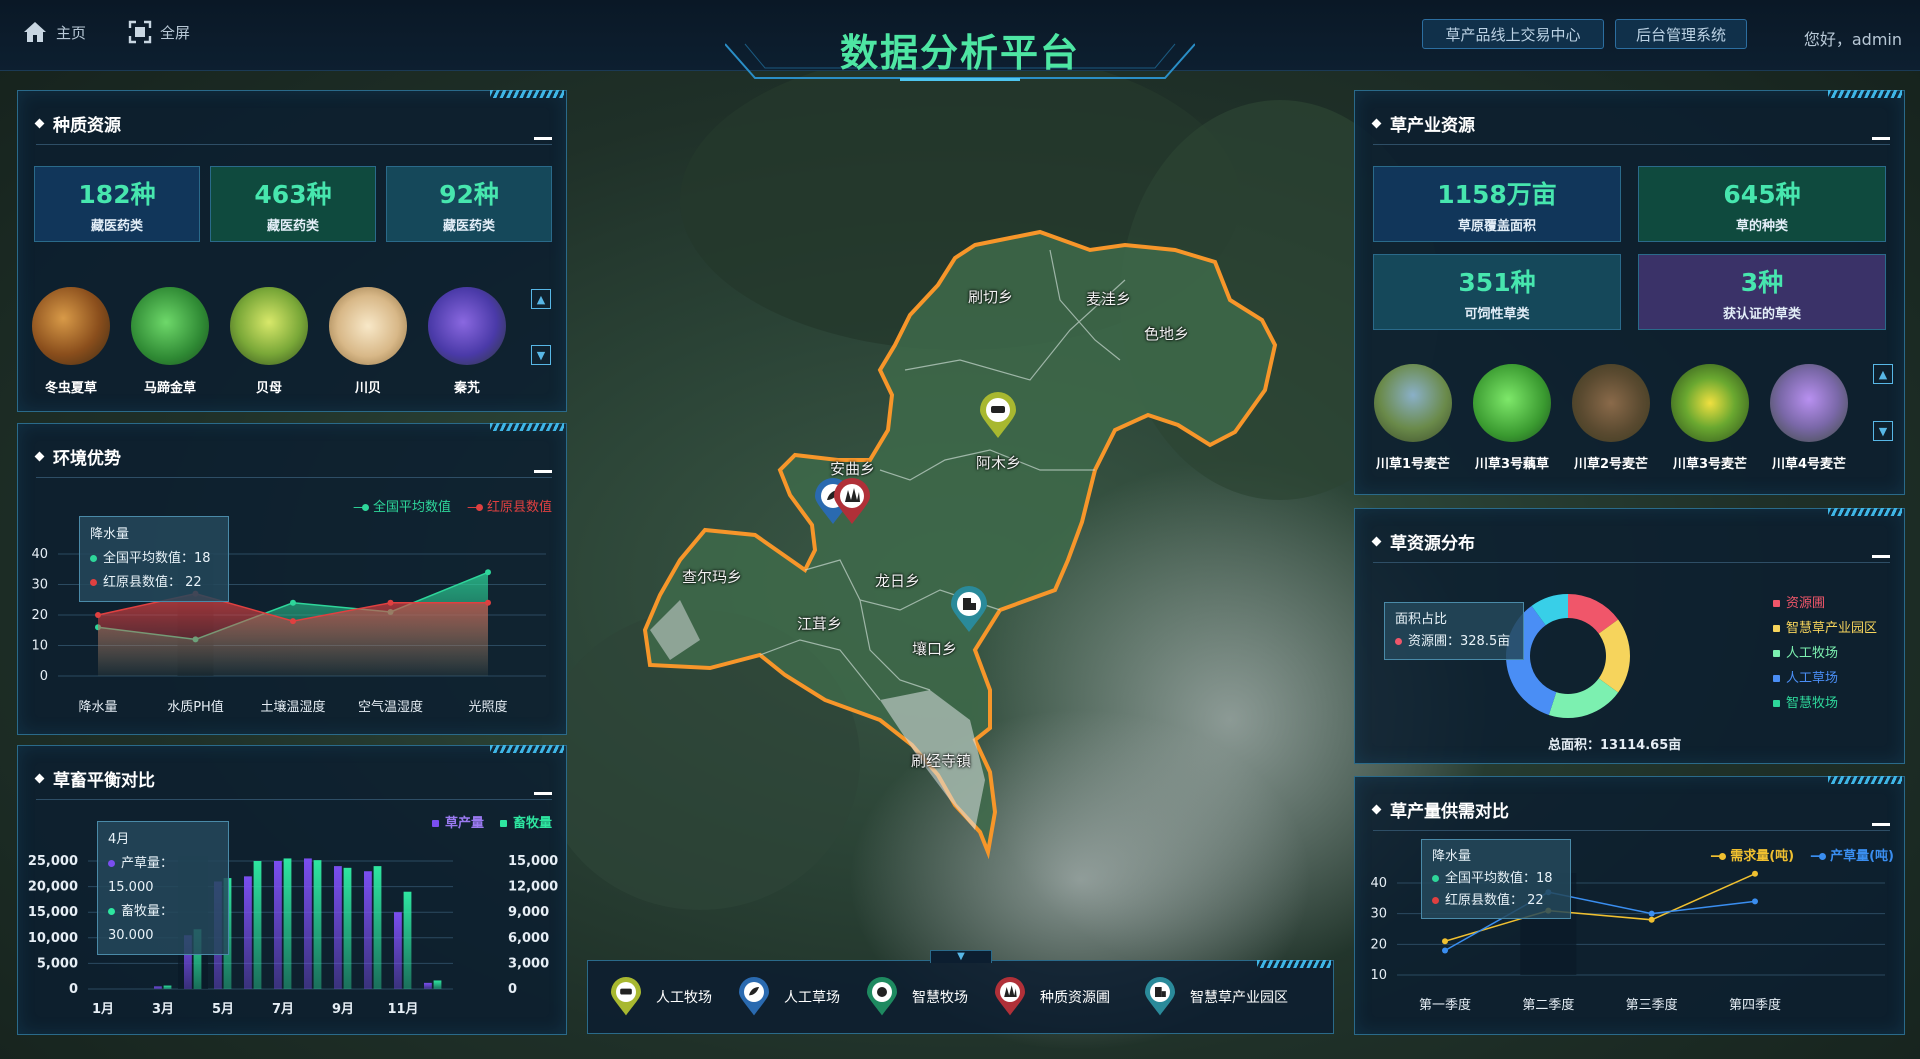  What do you see at coordinates (897, 580) in the screenshot?
I see `town-label: 龙日乡` at bounding box center [897, 580].